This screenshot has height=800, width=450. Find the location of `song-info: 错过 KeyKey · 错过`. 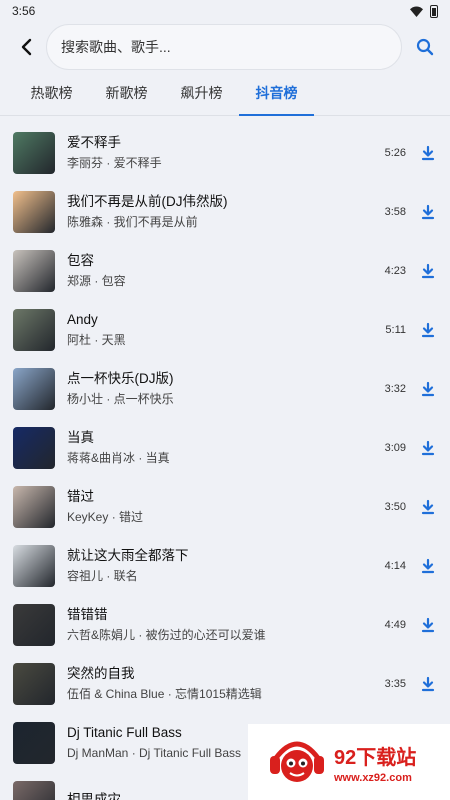

song-info: 错过 KeyKey · 错过 is located at coordinates (226, 506).